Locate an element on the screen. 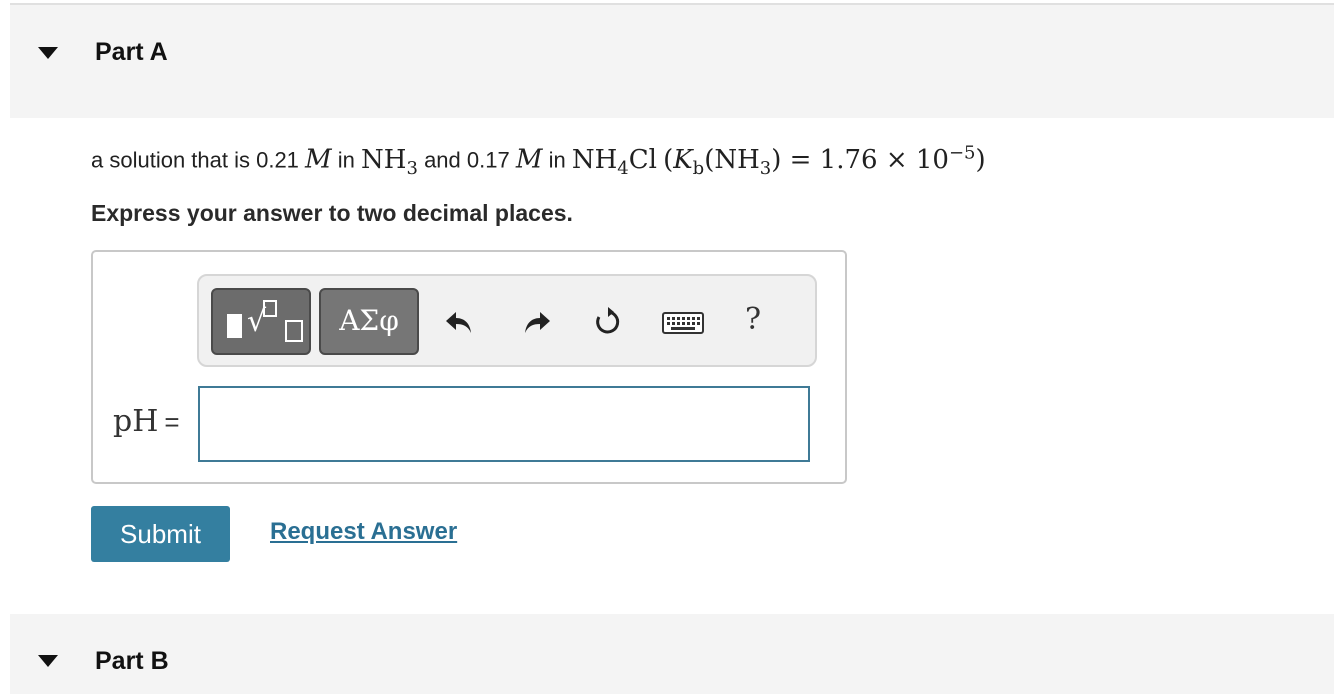 The image size is (1334, 694). submit-button: Submit is located at coordinates (160, 534).